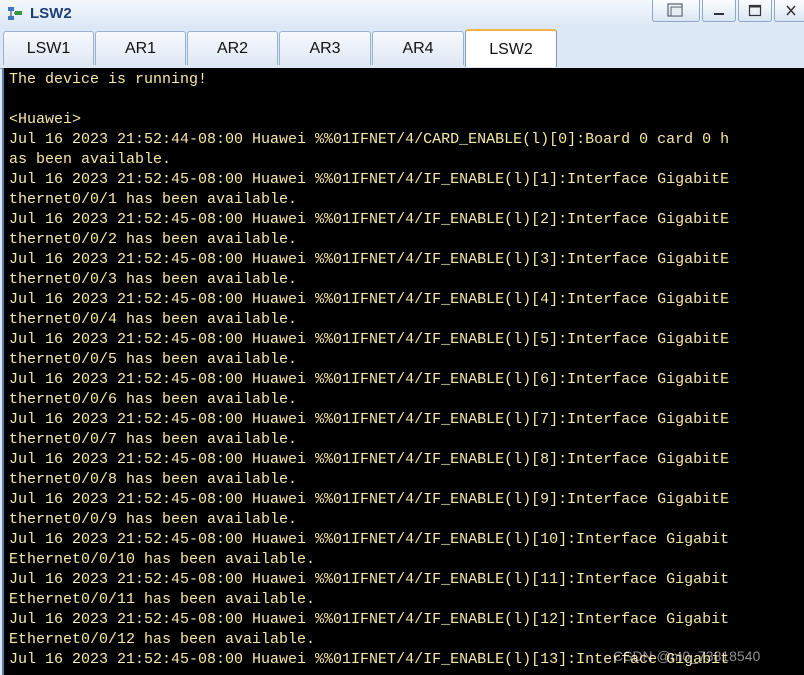 The height and width of the screenshot is (675, 804). What do you see at coordinates (153, 319) in the screenshot?
I see `terminal-line: thernet0/0/4 has been available.` at bounding box center [153, 319].